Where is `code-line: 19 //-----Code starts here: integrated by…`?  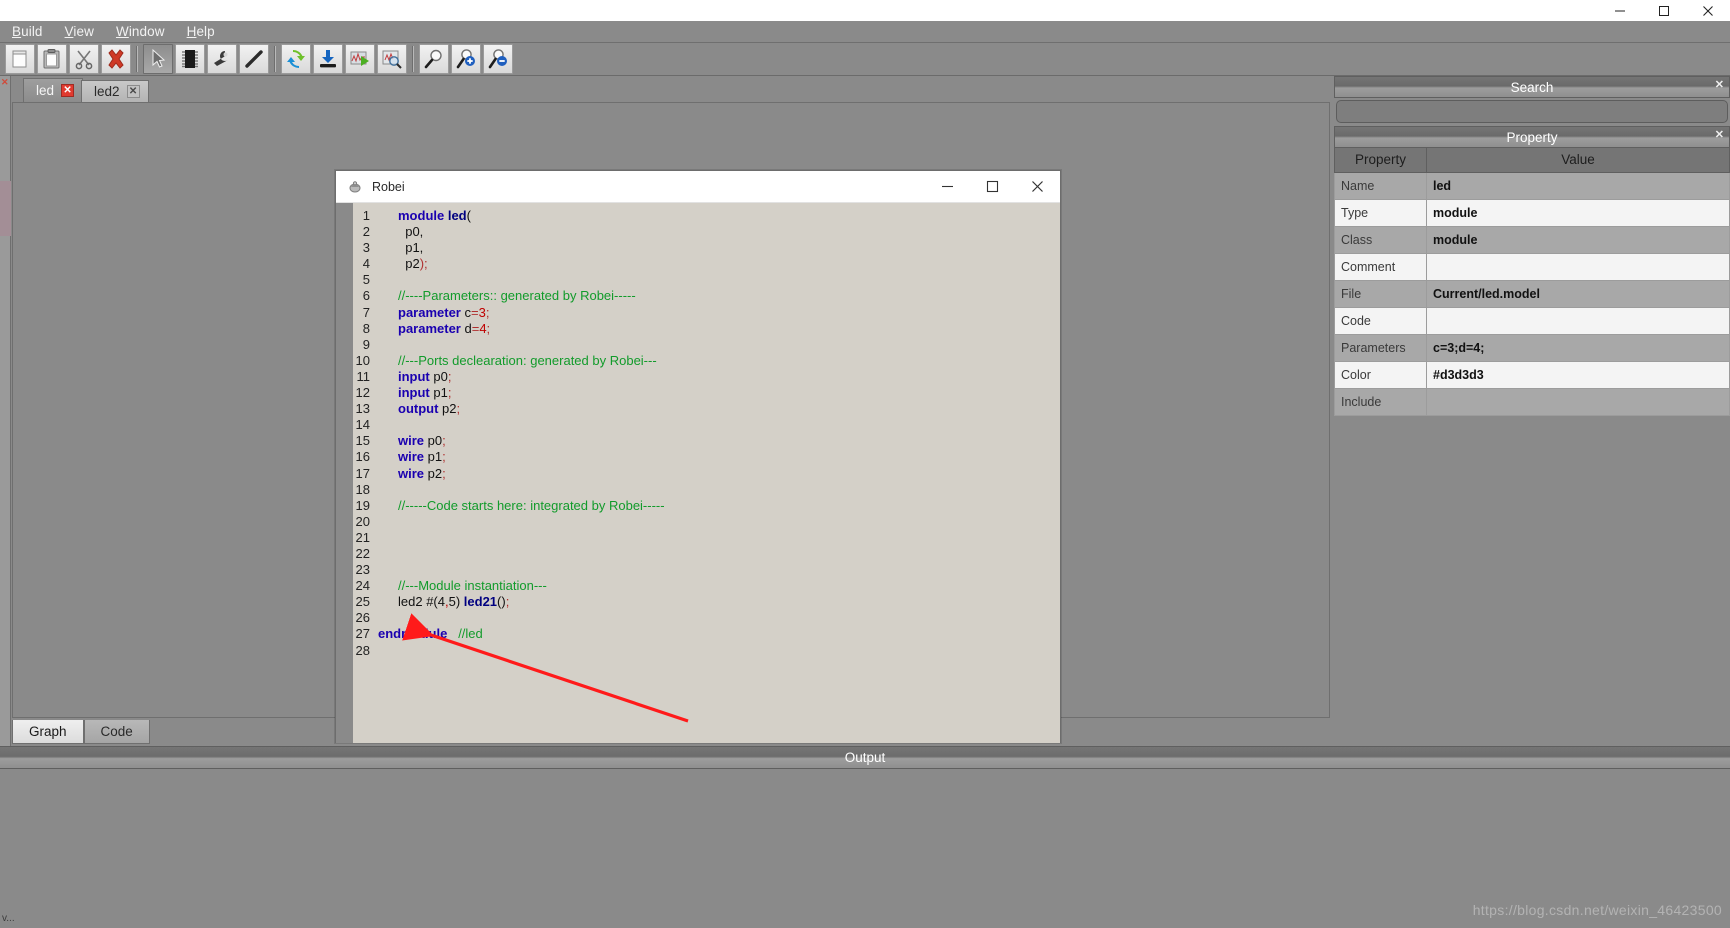
code-line: 19 //-----Code starts here: integrated by… is located at coordinates (706, 506).